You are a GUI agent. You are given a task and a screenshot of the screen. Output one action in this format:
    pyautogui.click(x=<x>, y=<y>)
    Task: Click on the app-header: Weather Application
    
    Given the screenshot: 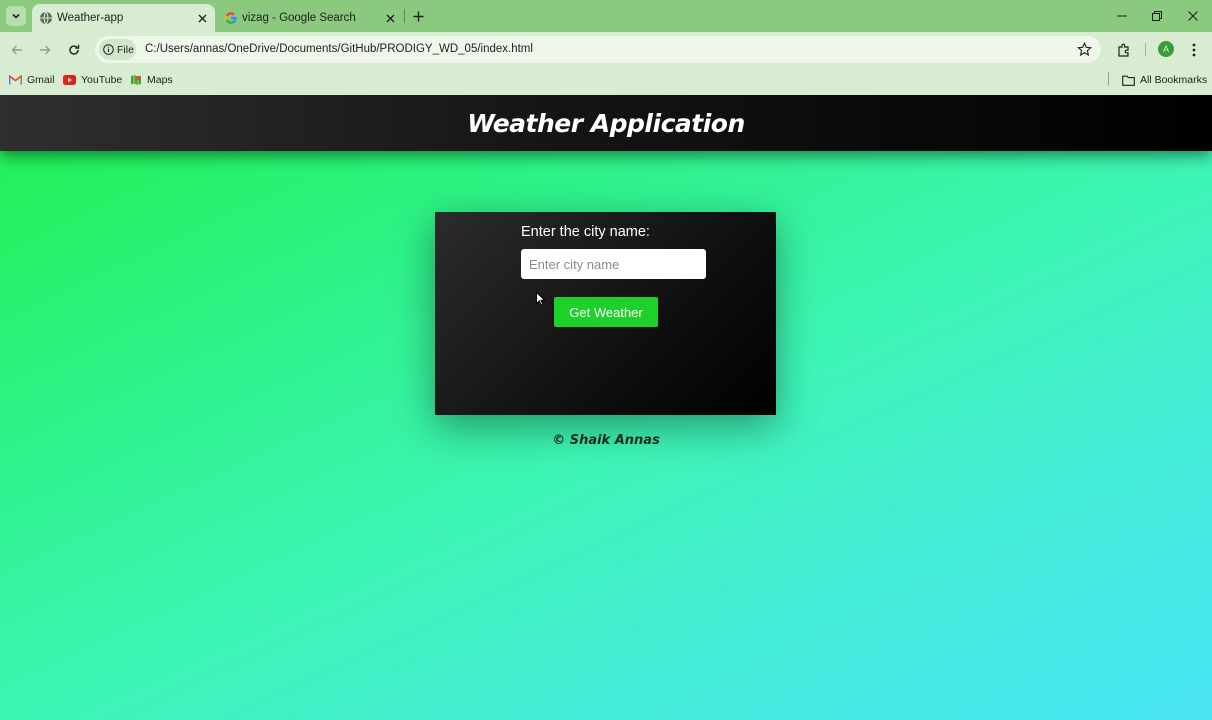 What is the action you would take?
    pyautogui.click(x=606, y=123)
    